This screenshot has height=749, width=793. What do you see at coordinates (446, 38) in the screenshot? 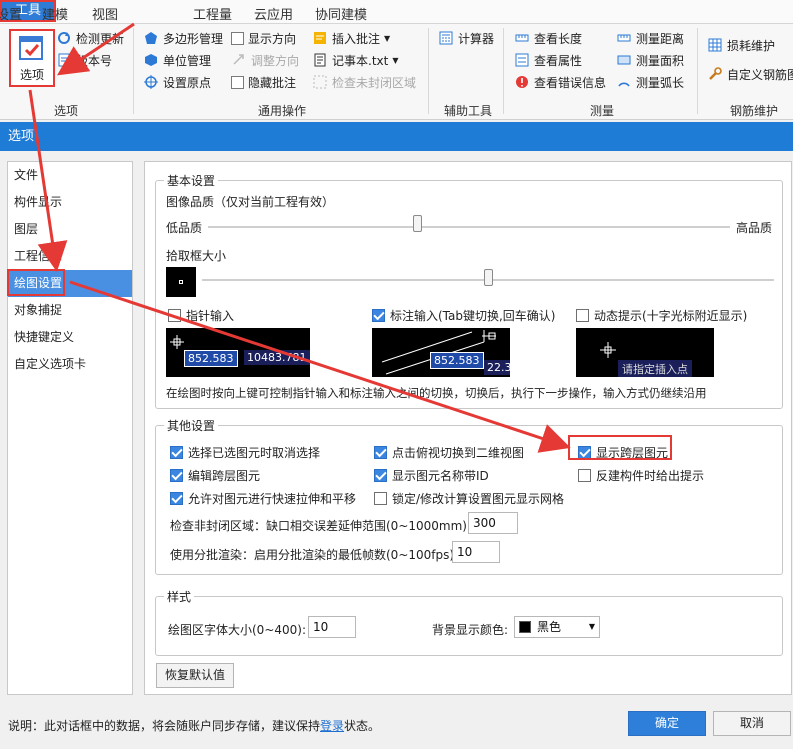
I see `calculator-icon` at bounding box center [446, 38].